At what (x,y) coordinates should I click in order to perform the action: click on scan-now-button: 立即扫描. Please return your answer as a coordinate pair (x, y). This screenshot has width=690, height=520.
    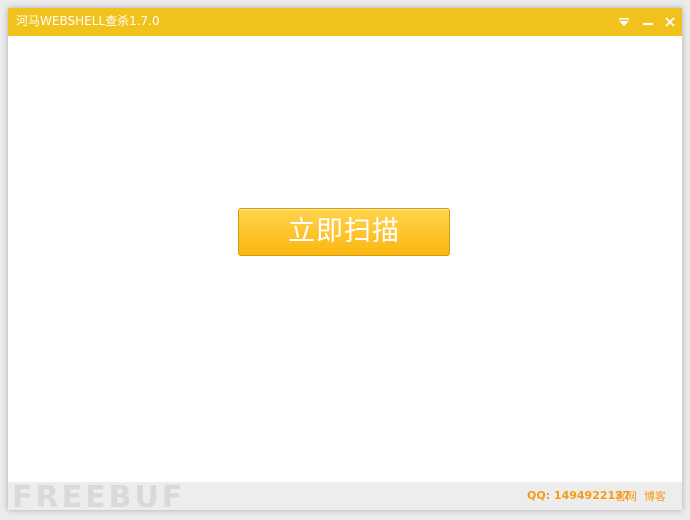
    Looking at the image, I should click on (344, 232).